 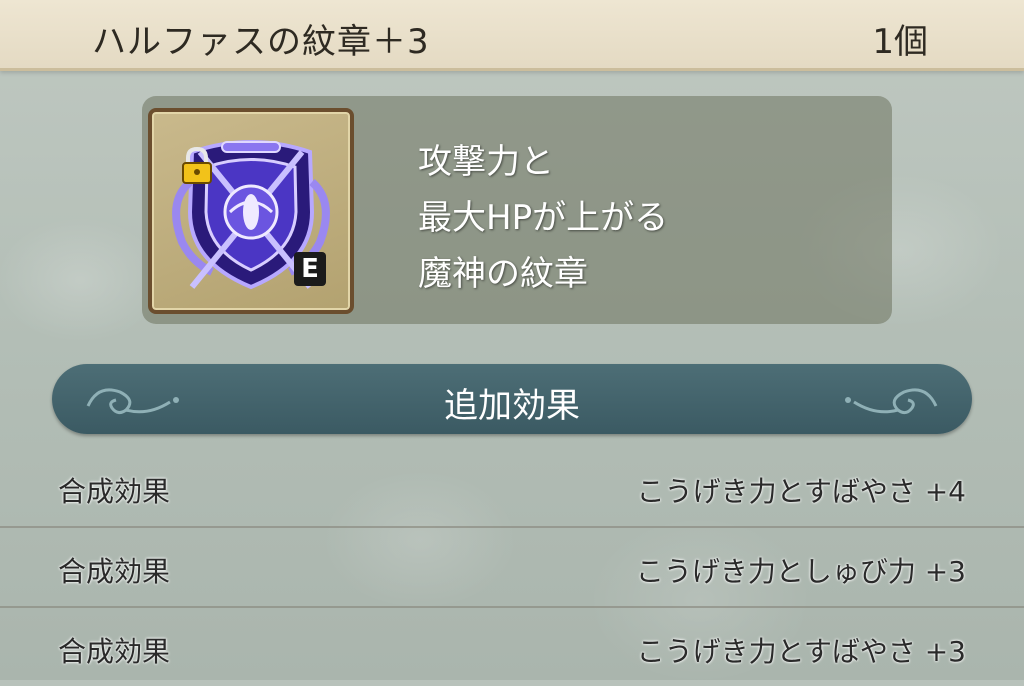 I want to click on equipped-badge: E, so click(x=310, y=269).